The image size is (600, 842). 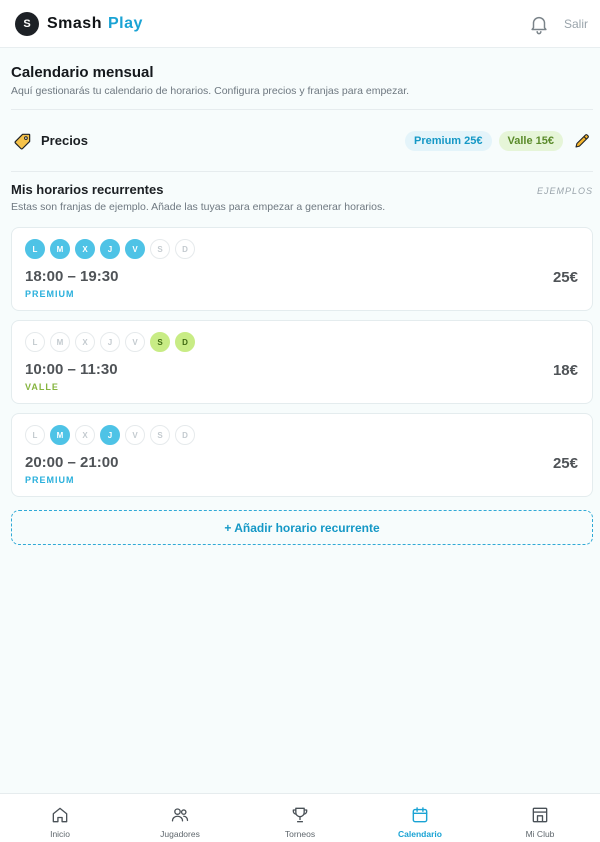 What do you see at coordinates (576, 24) in the screenshot?
I see `logout-button: Salir` at bounding box center [576, 24].